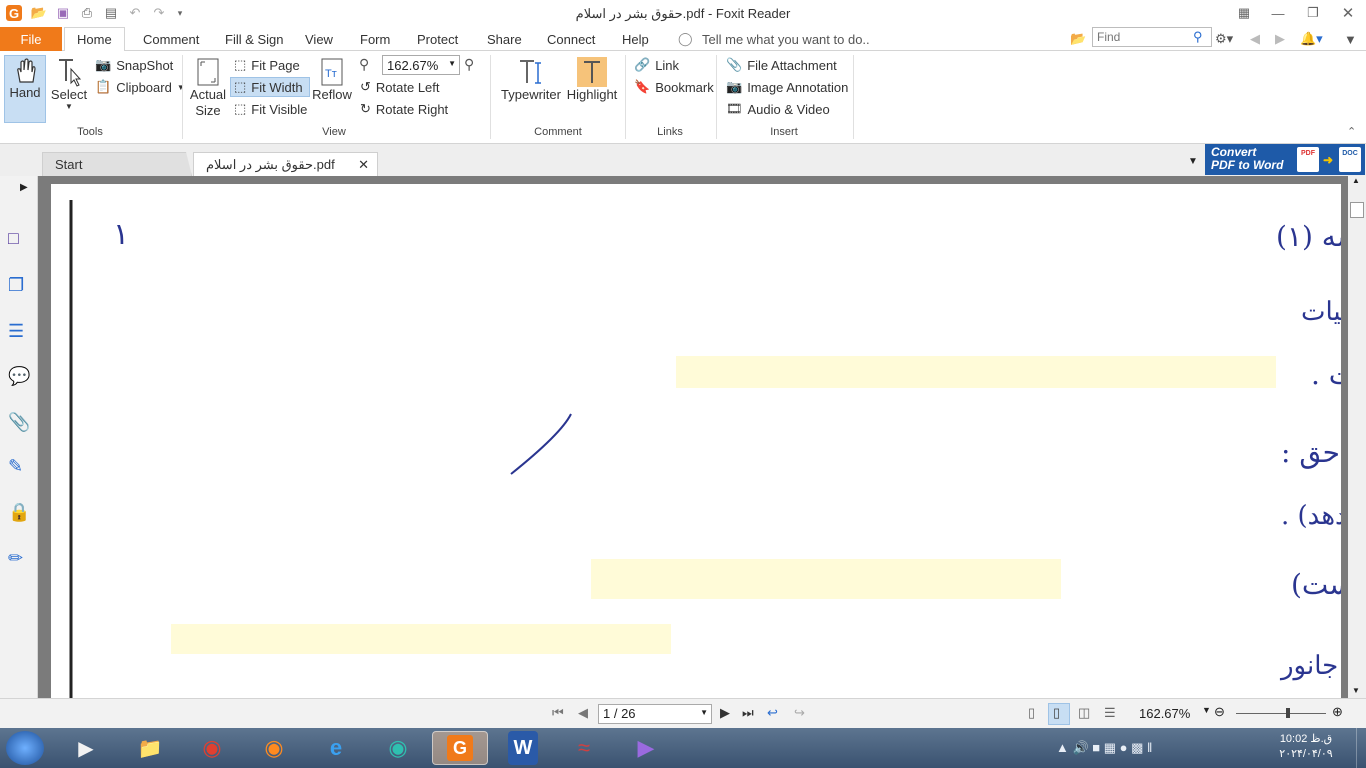 The width and height of the screenshot is (1366, 768). Describe the element at coordinates (19, 376) in the screenshot. I see `comments-panel-icon: 💬` at that location.